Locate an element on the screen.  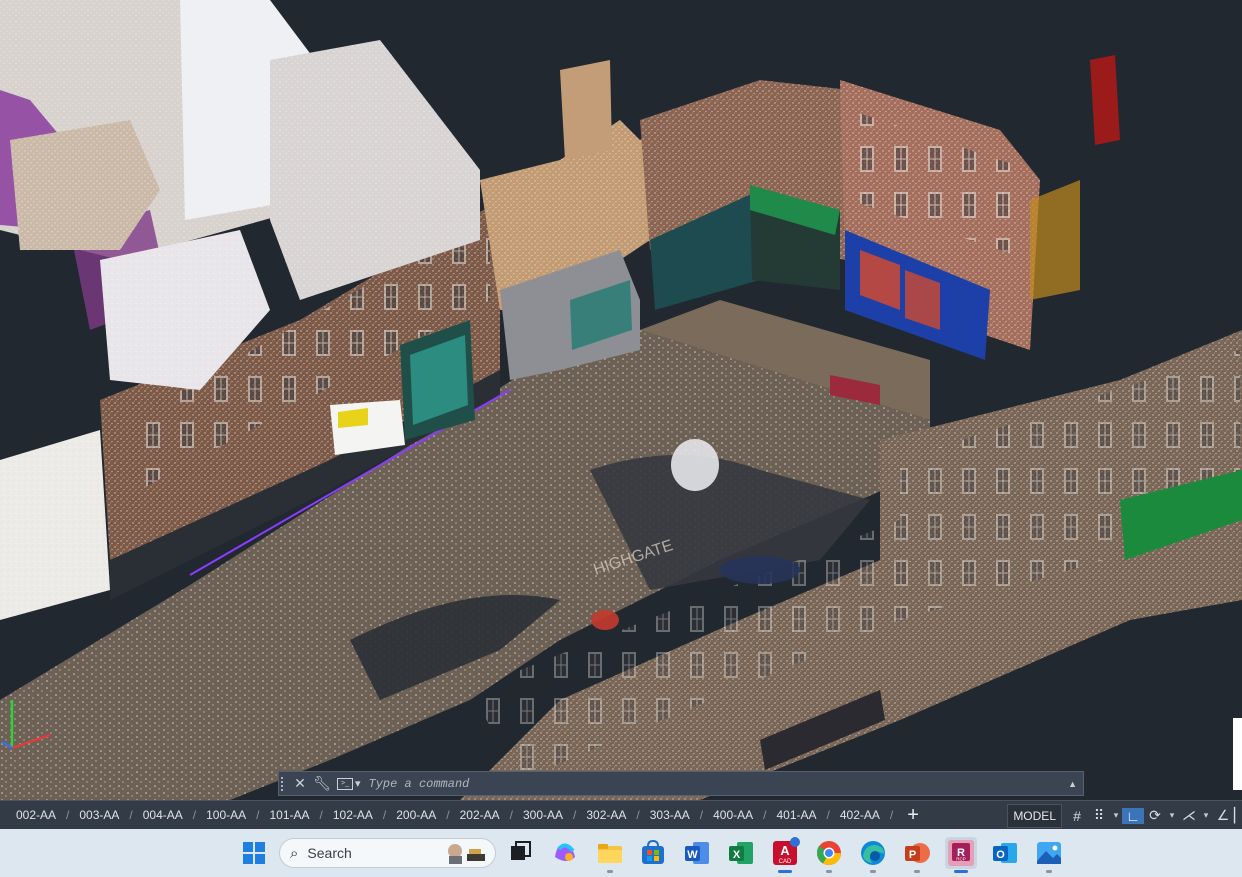
dark-car is located at coordinates (760, 570).